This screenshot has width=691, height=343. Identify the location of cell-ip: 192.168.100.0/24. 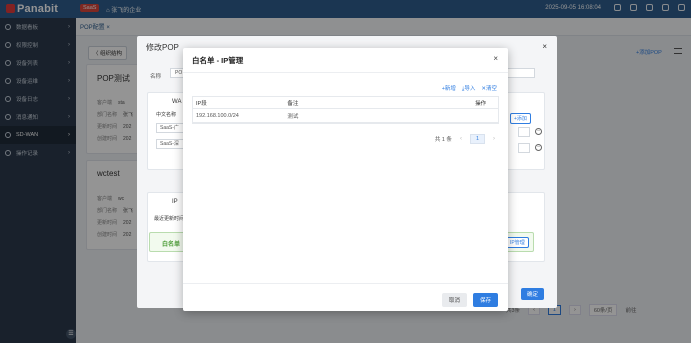
(217, 115).